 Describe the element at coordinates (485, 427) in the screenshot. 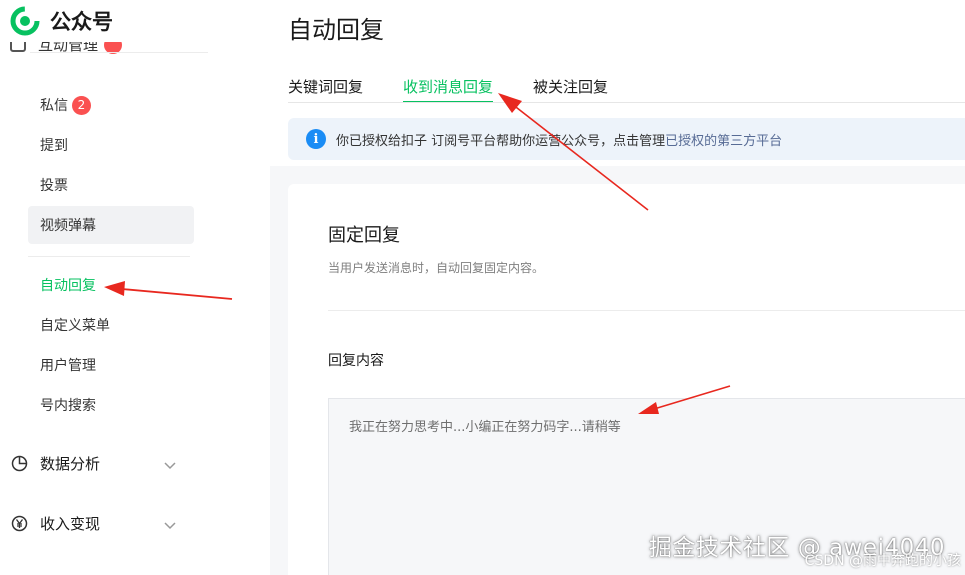

I see `reply-content-text: 我正在努力思考中...小编正在努力码字...请稍等` at that location.